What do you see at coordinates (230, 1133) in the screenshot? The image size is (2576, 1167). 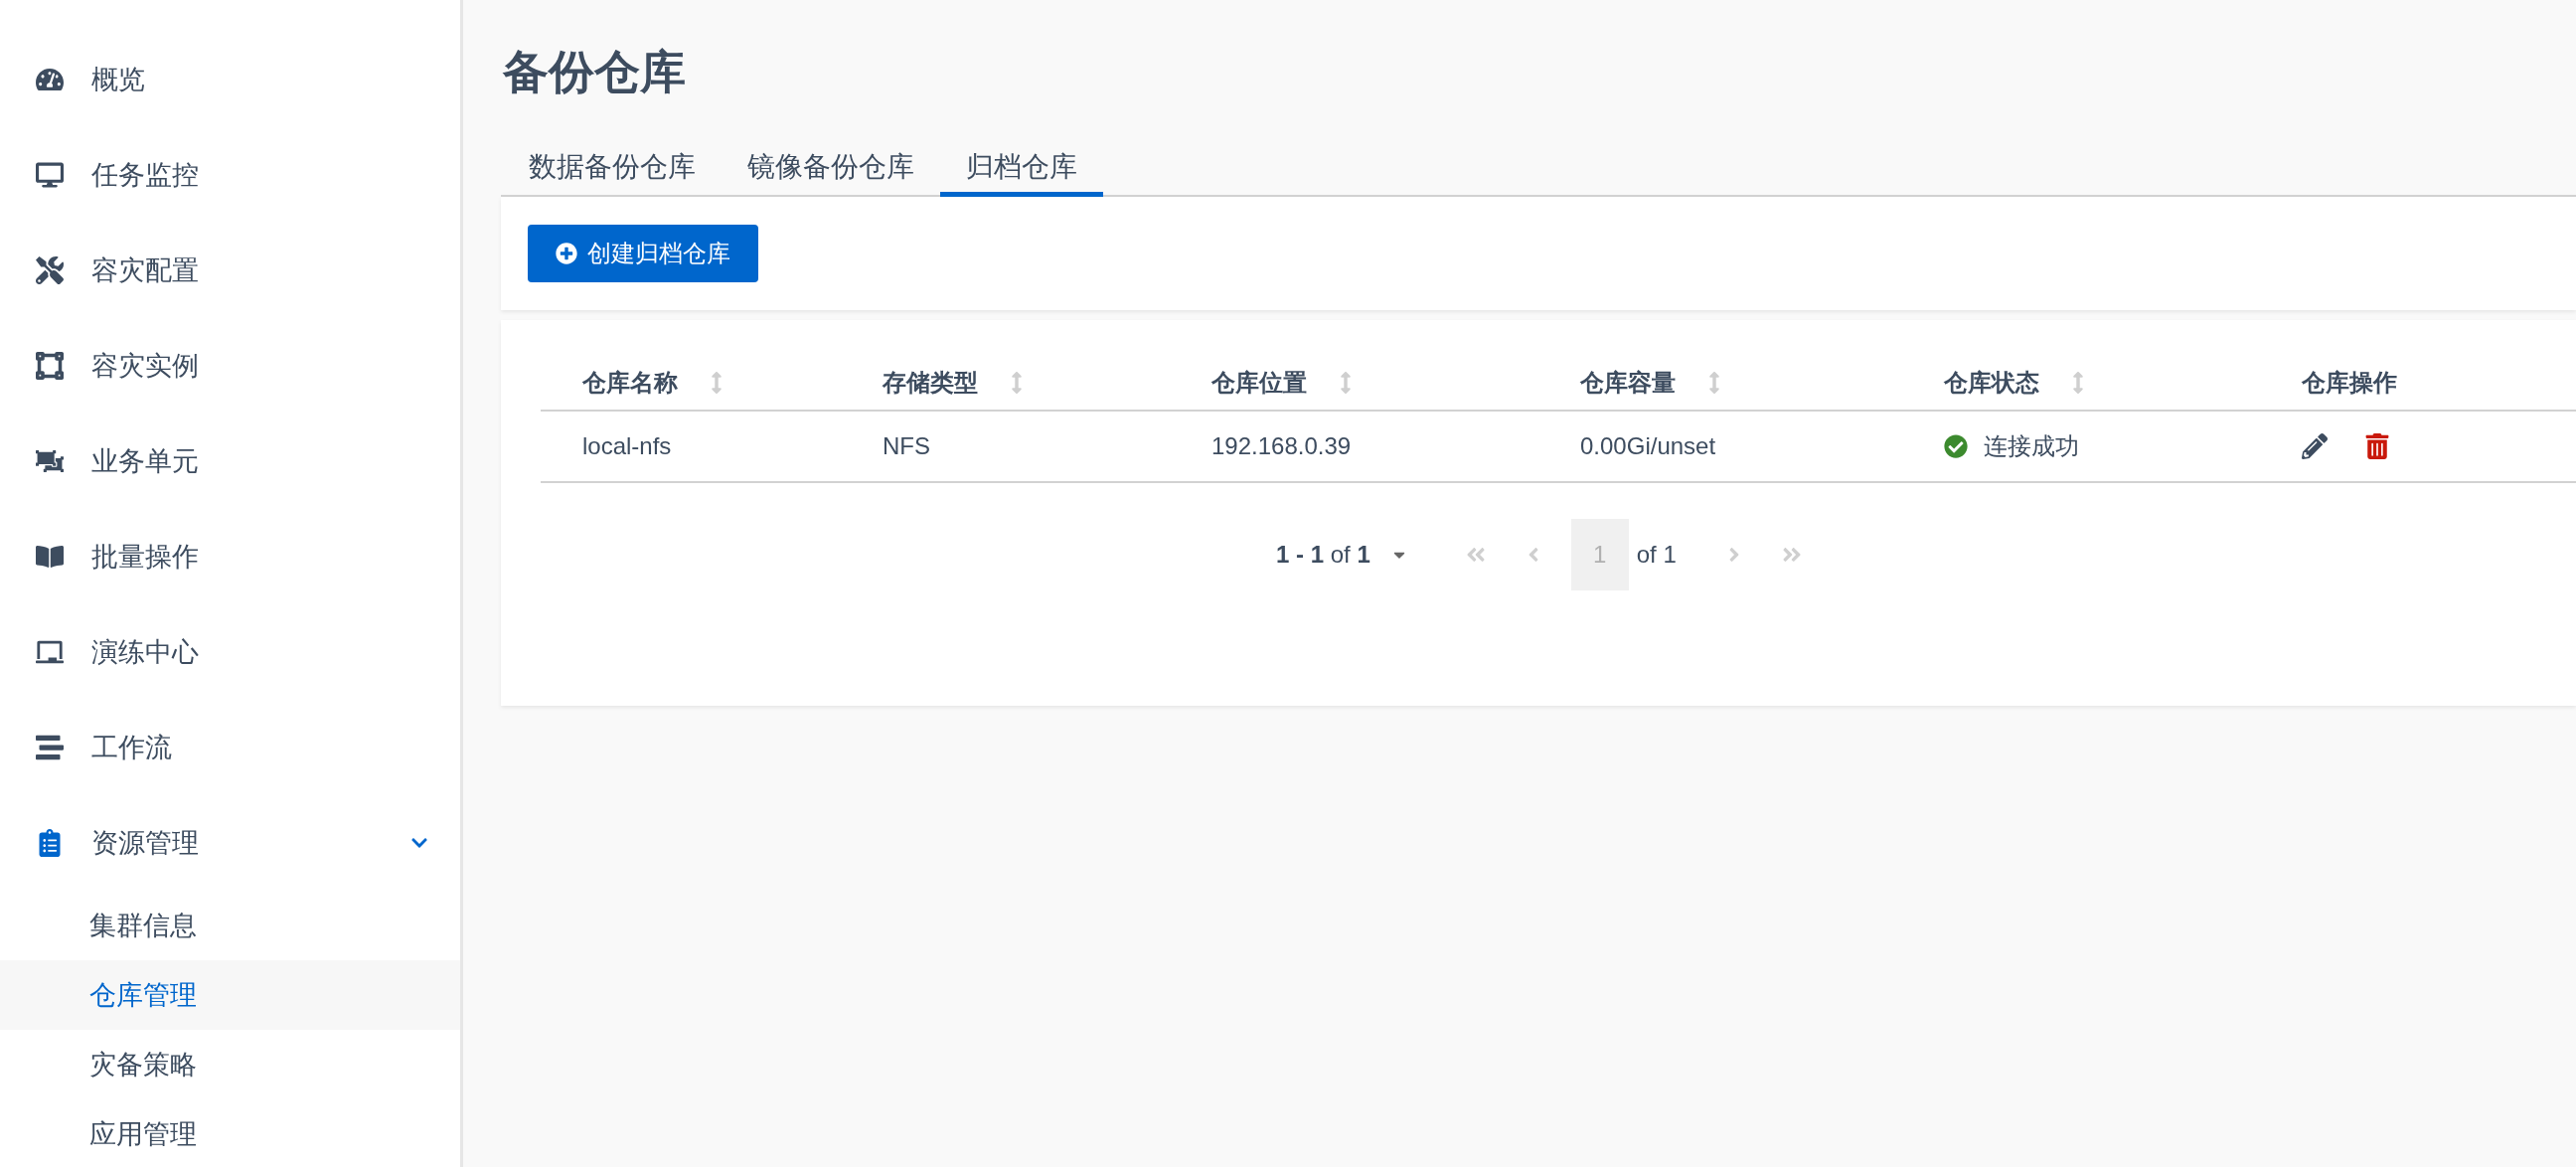 I see `sidebar-subitem: 应用管理` at bounding box center [230, 1133].